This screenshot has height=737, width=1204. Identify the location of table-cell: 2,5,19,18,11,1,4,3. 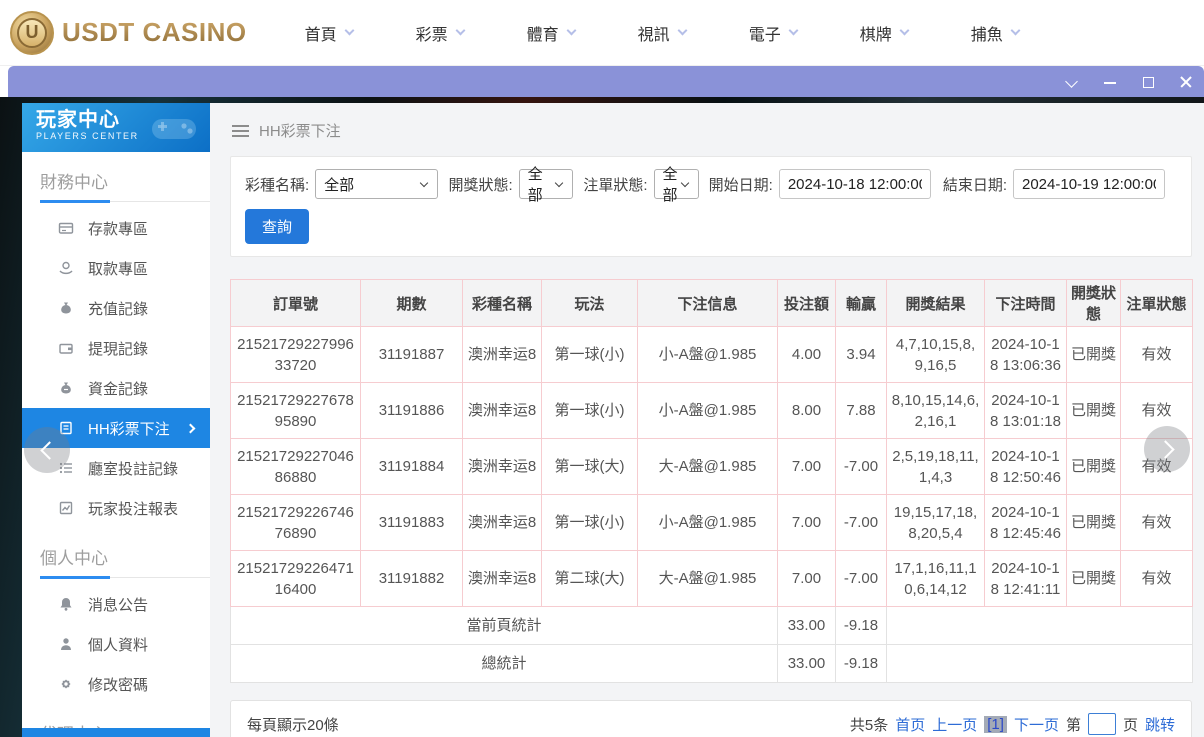
(935, 466).